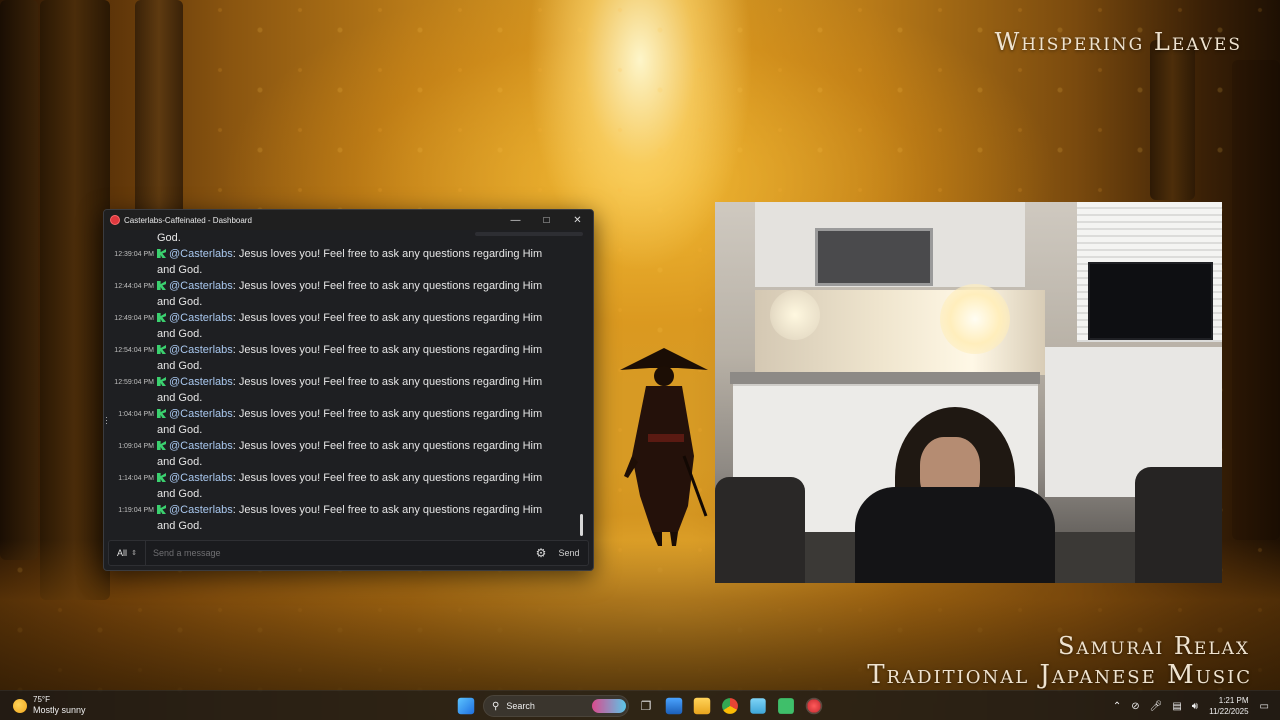 This screenshot has height=720, width=1280. I want to click on weather-temperature: 75°F, so click(41, 699).